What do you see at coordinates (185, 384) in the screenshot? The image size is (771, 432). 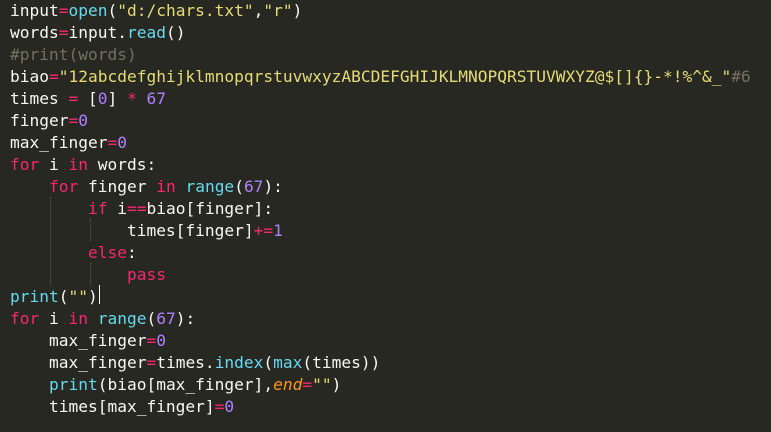 I see `code-token: (biao[max_finger],` at bounding box center [185, 384].